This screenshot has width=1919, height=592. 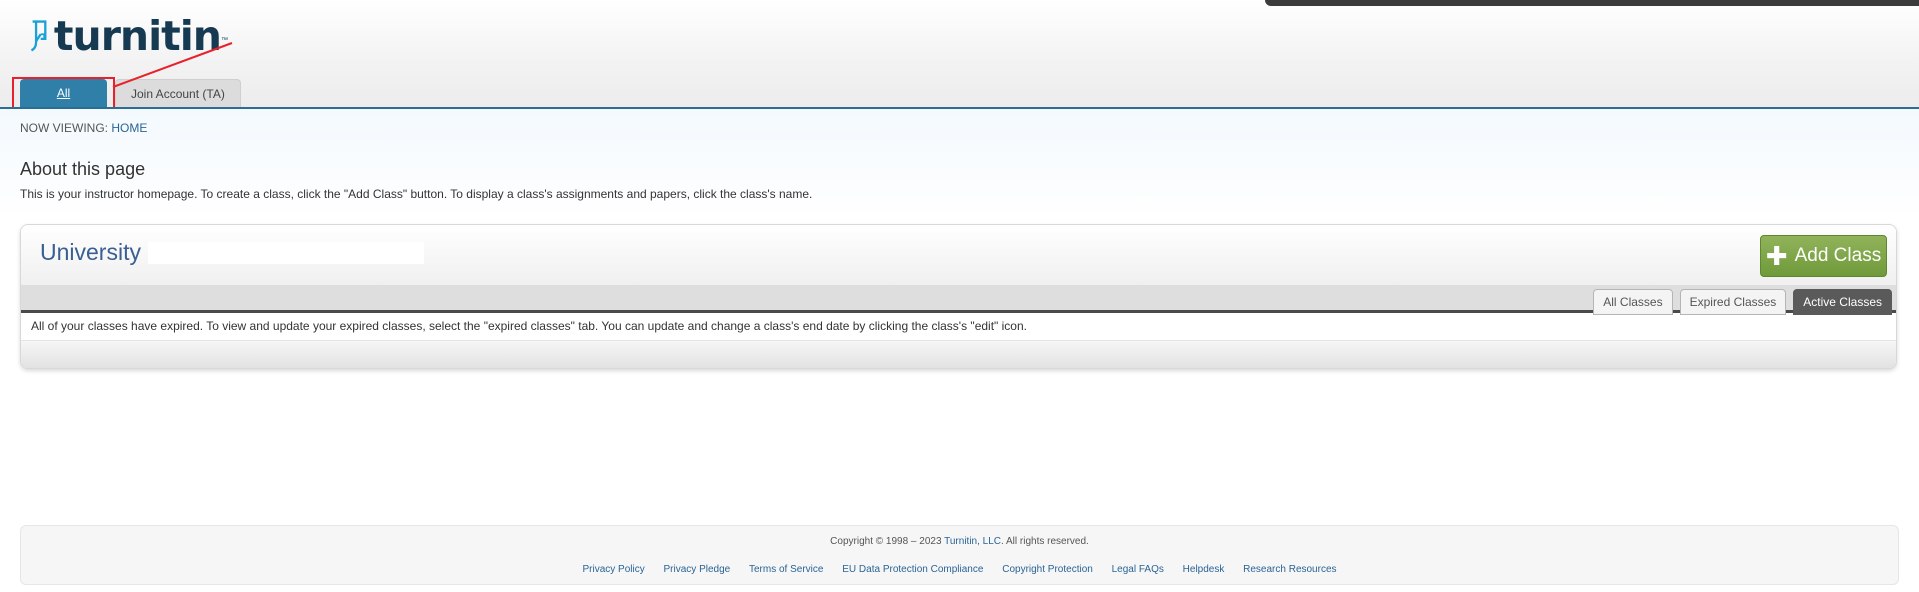 I want to click on class-panel-header: University ✚ Add Class, so click(x=958, y=255).